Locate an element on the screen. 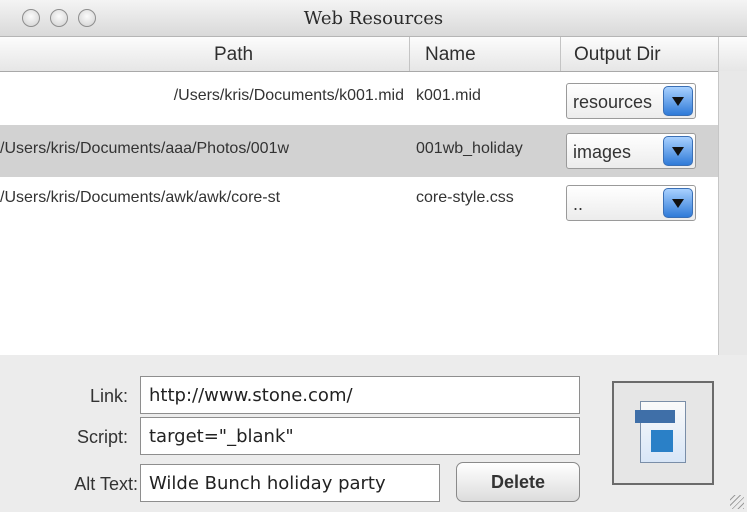 This screenshot has height=512, width=747. path-cell: /Users/kris/Documents/awk/awk/core-st is located at coordinates (140, 197).